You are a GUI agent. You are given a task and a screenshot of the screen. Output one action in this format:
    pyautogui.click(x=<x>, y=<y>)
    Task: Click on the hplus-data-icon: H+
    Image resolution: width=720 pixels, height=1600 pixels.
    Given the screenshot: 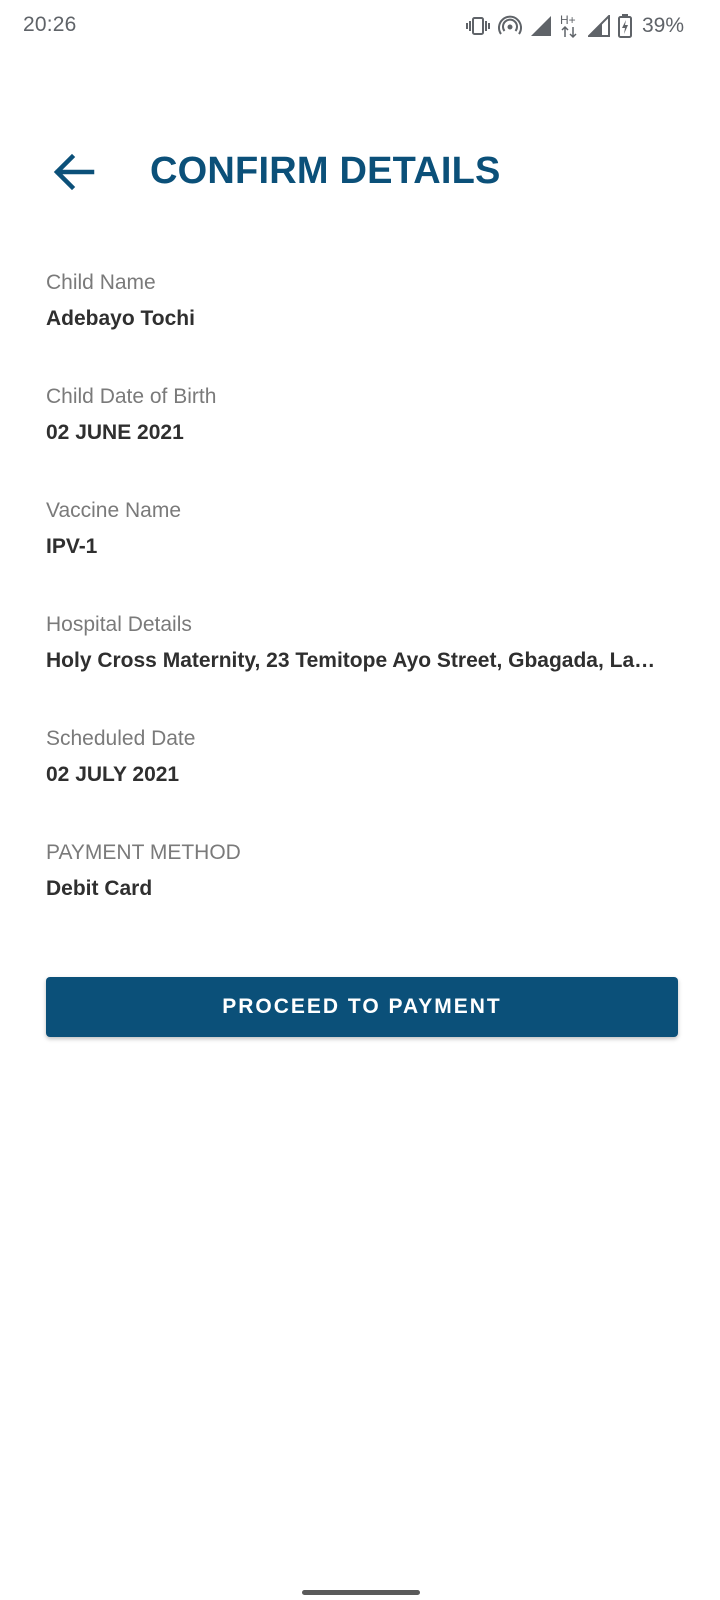 What is the action you would take?
    pyautogui.click(x=570, y=26)
    